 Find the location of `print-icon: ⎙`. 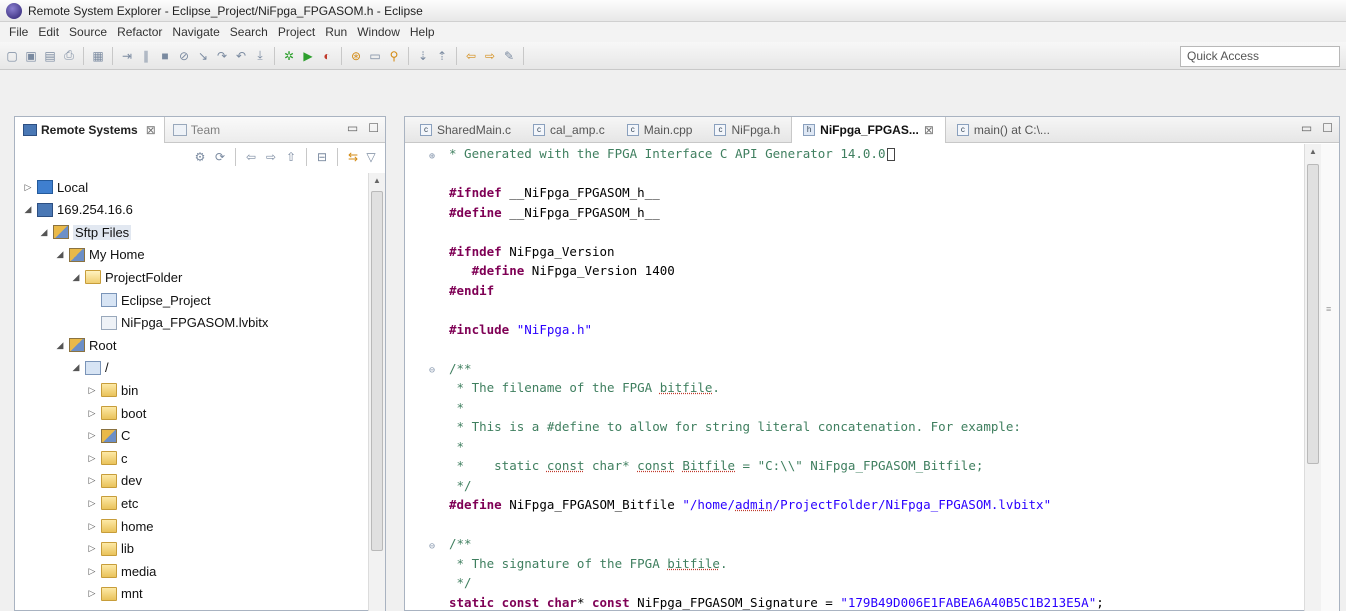

print-icon: ⎙ is located at coordinates (69, 56).